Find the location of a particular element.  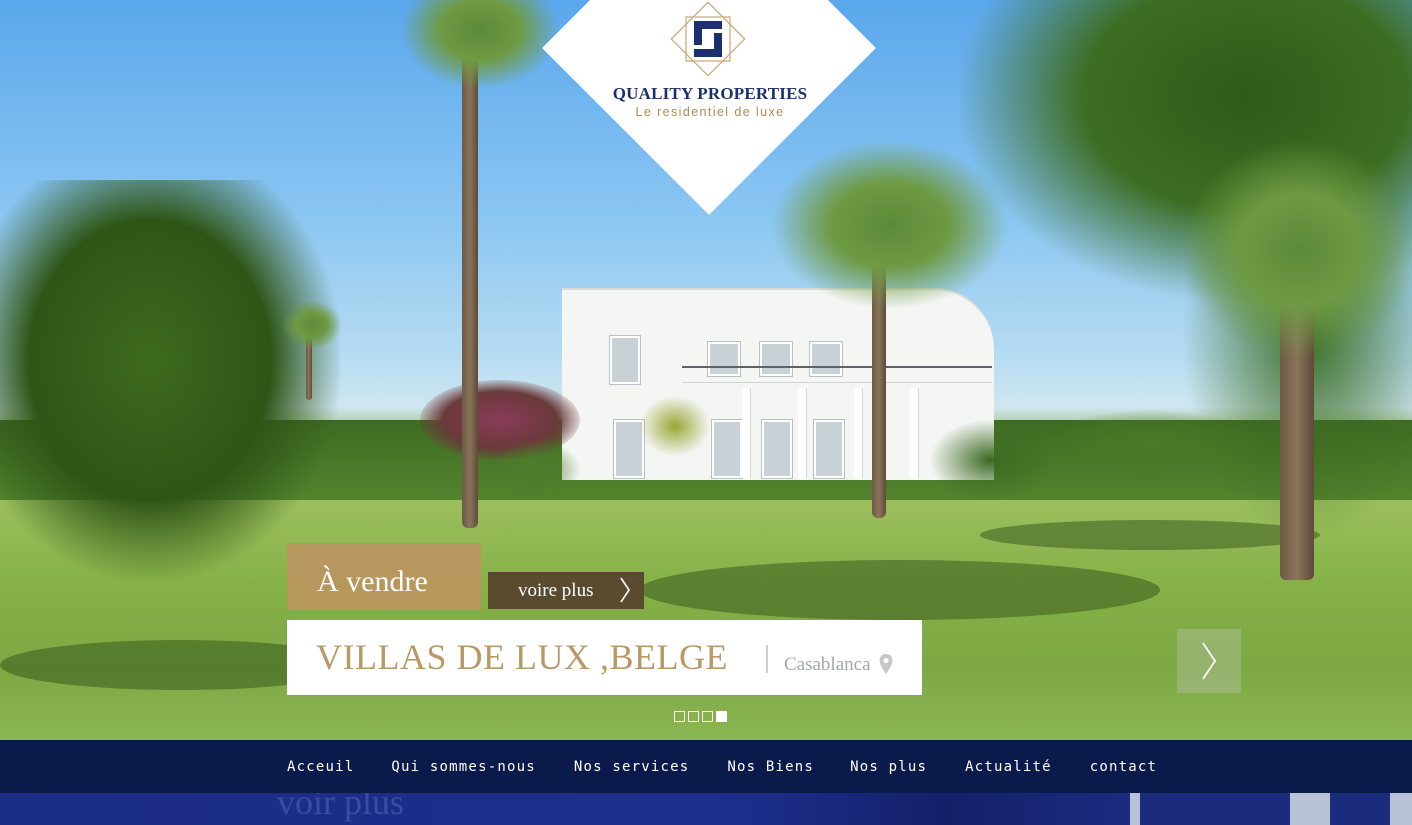

status-badge: À vendre is located at coordinates (384, 576).